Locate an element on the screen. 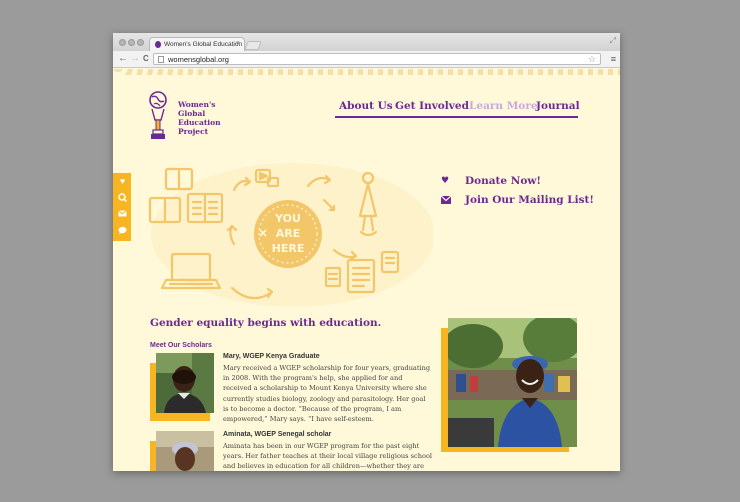 The width and height of the screenshot is (740, 502). heart-icon: ♥ is located at coordinates (122, 181).